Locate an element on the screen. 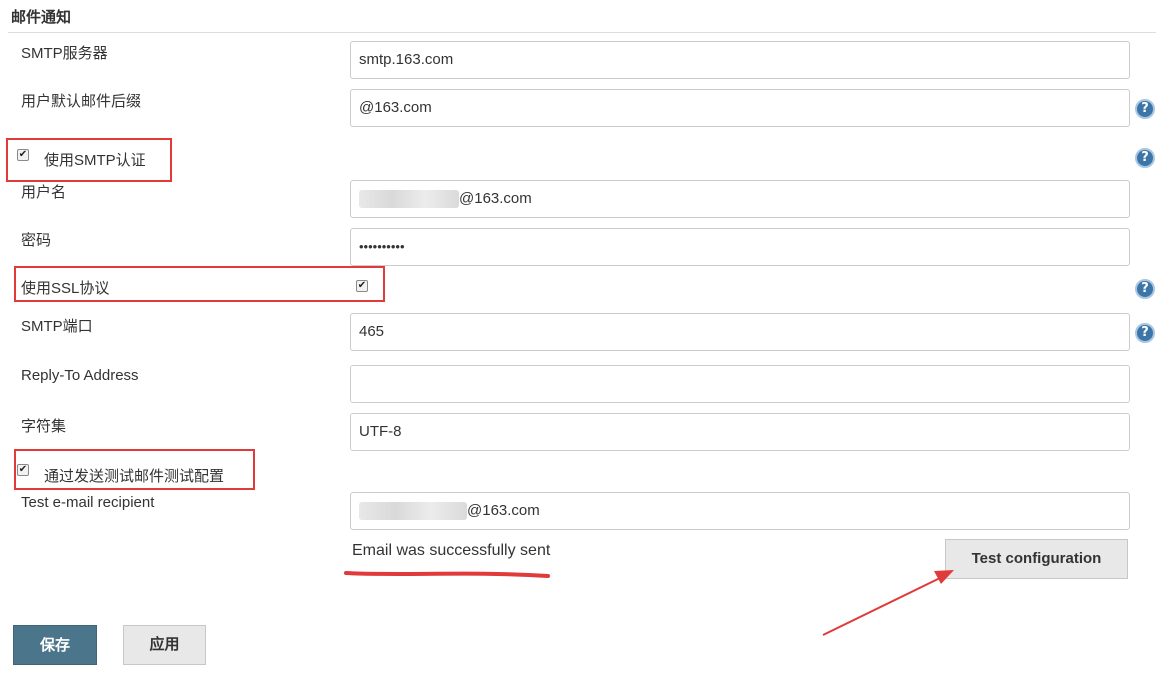 The width and height of the screenshot is (1174, 699). annotation-box-smtp-auth is located at coordinates (89, 160).